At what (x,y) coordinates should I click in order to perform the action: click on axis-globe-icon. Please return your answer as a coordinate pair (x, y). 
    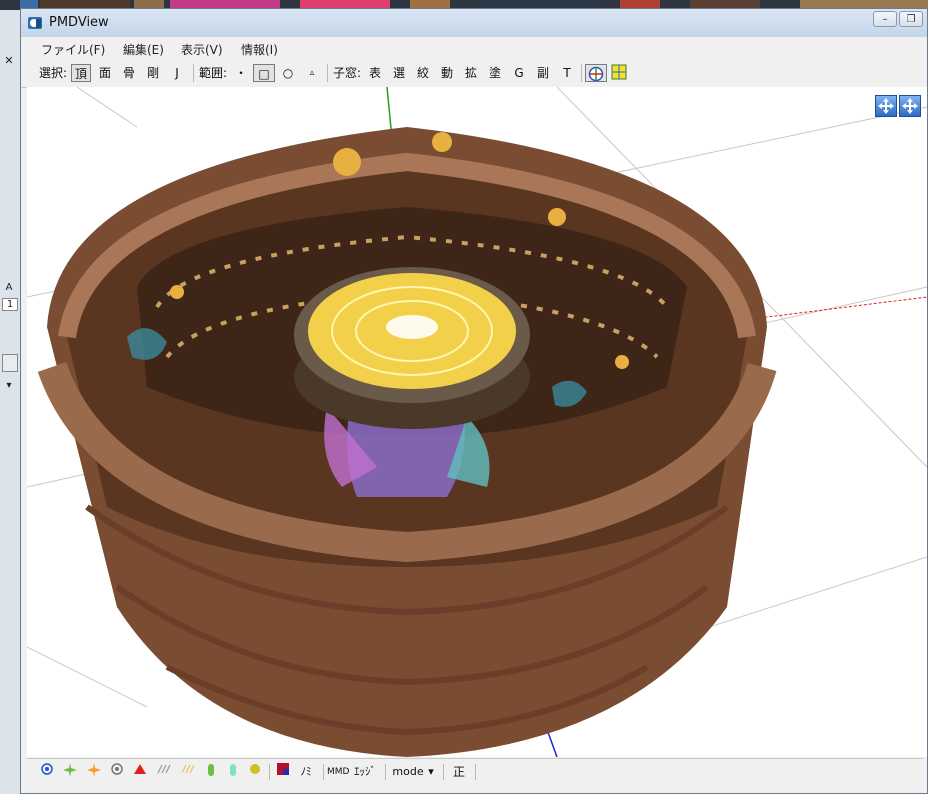
    Looking at the image, I should click on (596, 74).